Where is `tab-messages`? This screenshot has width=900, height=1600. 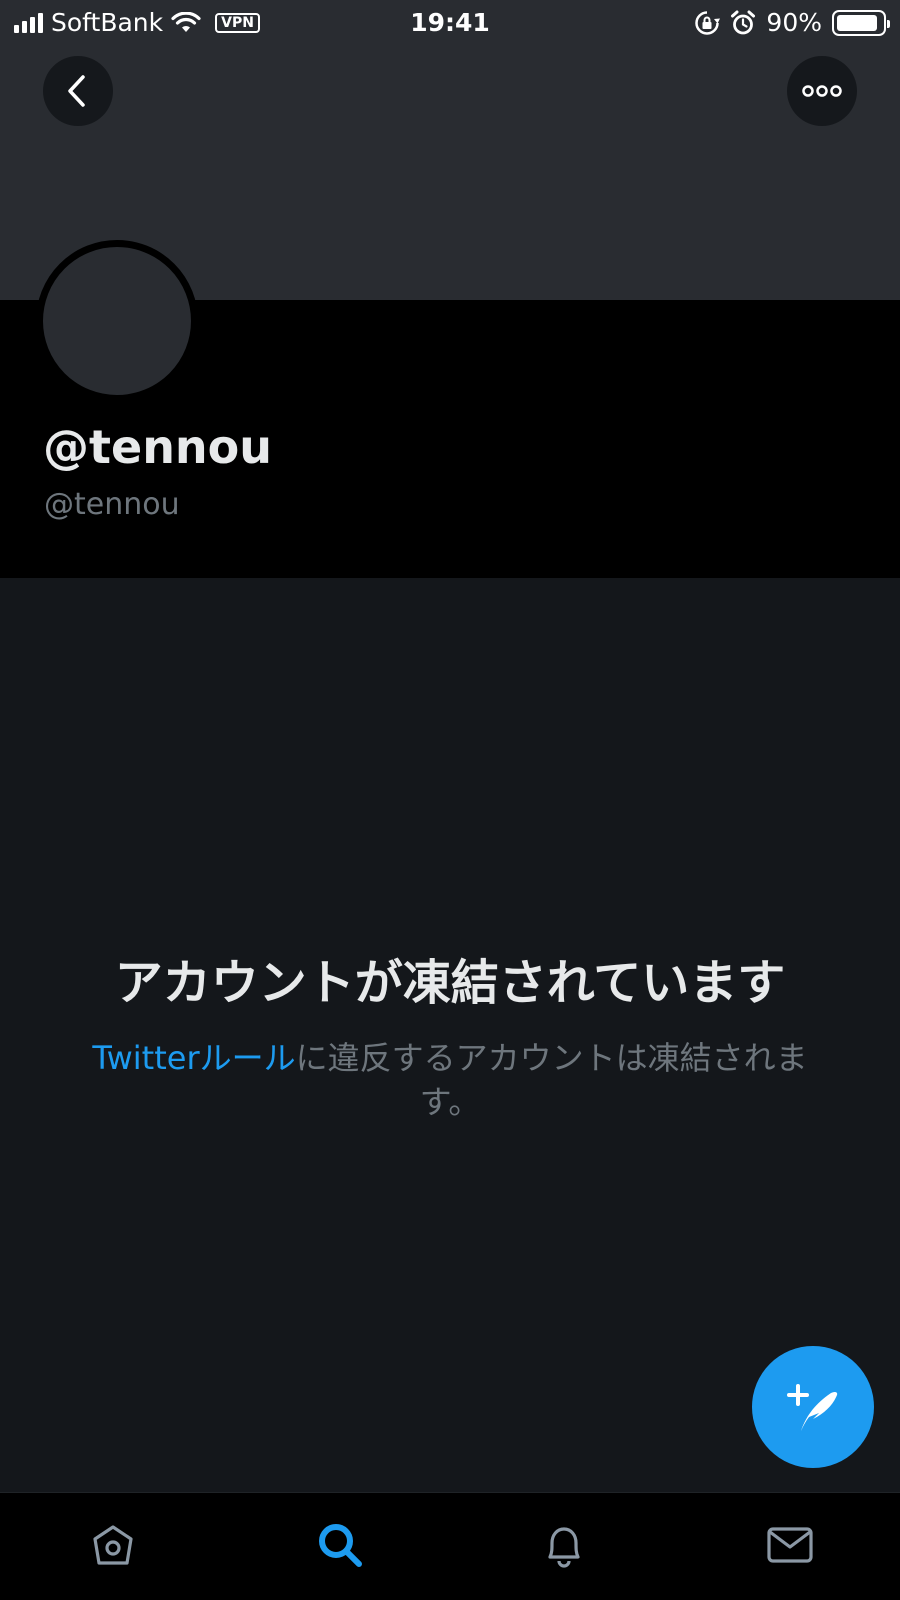 tab-messages is located at coordinates (790, 1545).